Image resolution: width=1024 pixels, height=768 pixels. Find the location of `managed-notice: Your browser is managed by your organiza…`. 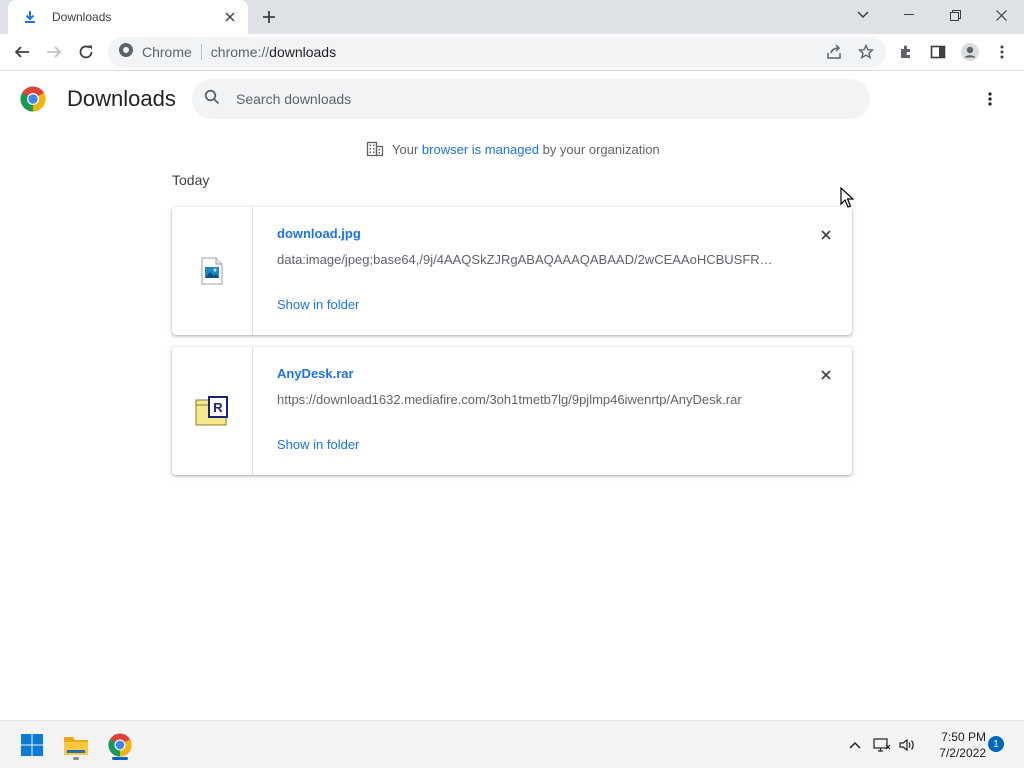

managed-notice: Your browser is managed by your organiza… is located at coordinates (513, 149).